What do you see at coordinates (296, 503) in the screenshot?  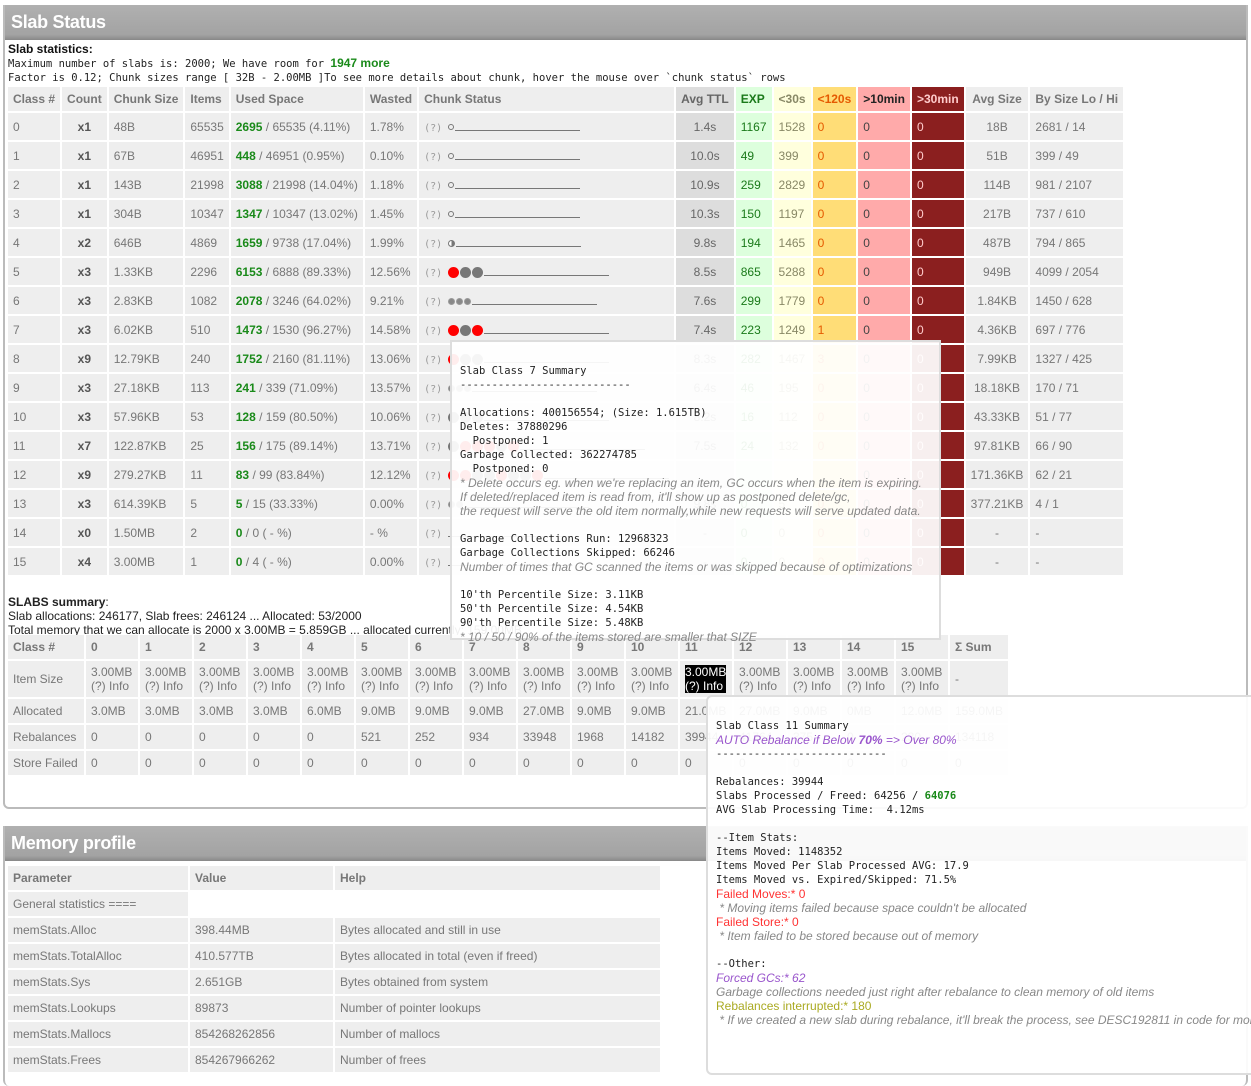 I see `used-space: 5 / 15 (33.33%)` at bounding box center [296, 503].